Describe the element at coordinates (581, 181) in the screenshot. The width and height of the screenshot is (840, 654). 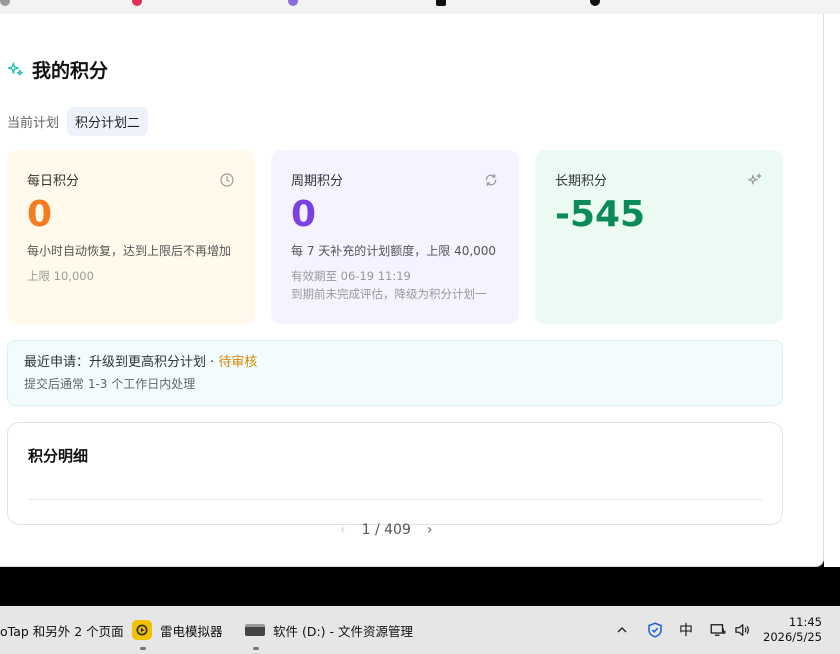
I see `long-term-points-label: 长期积分` at that location.